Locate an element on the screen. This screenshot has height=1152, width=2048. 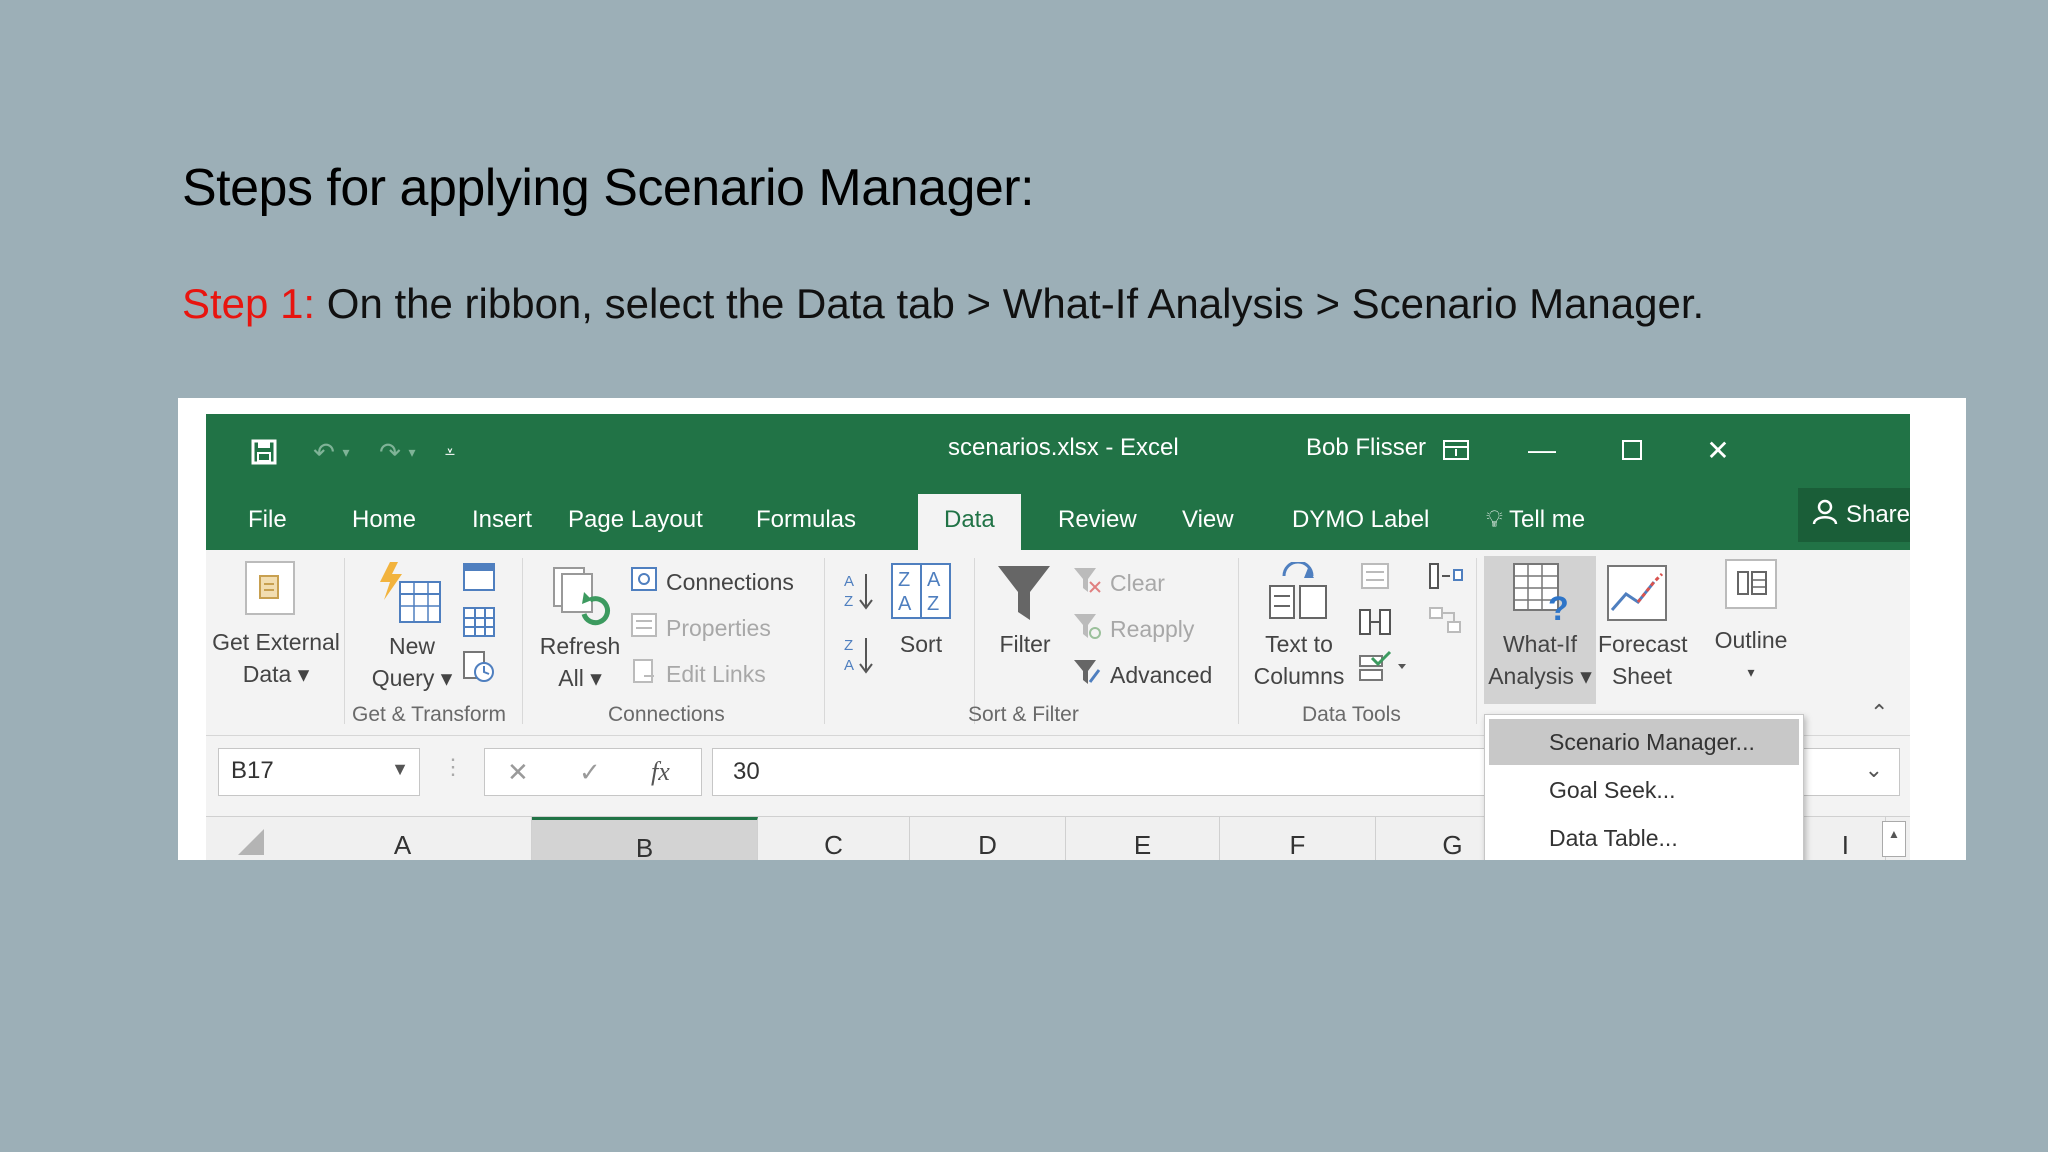
forecast-sheet-button: Forecast Sheet is located at coordinates (1642, 660).